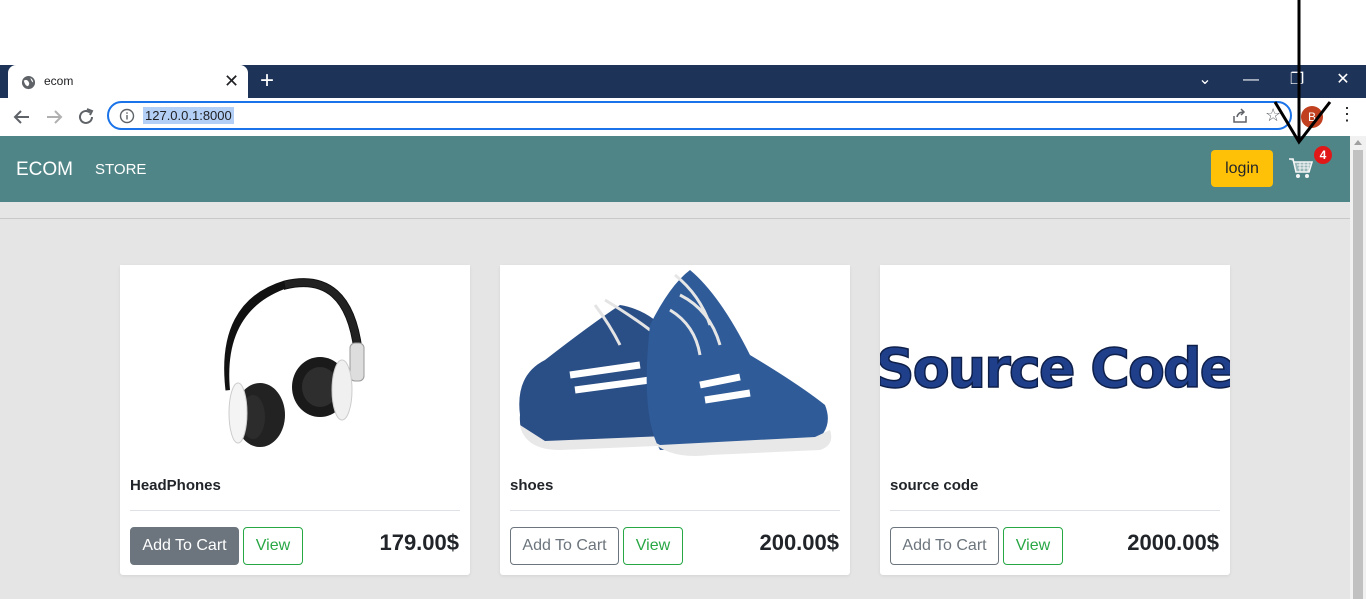 This screenshot has width=1366, height=599. I want to click on annotation-arrow-icon, so click(1302, 72).